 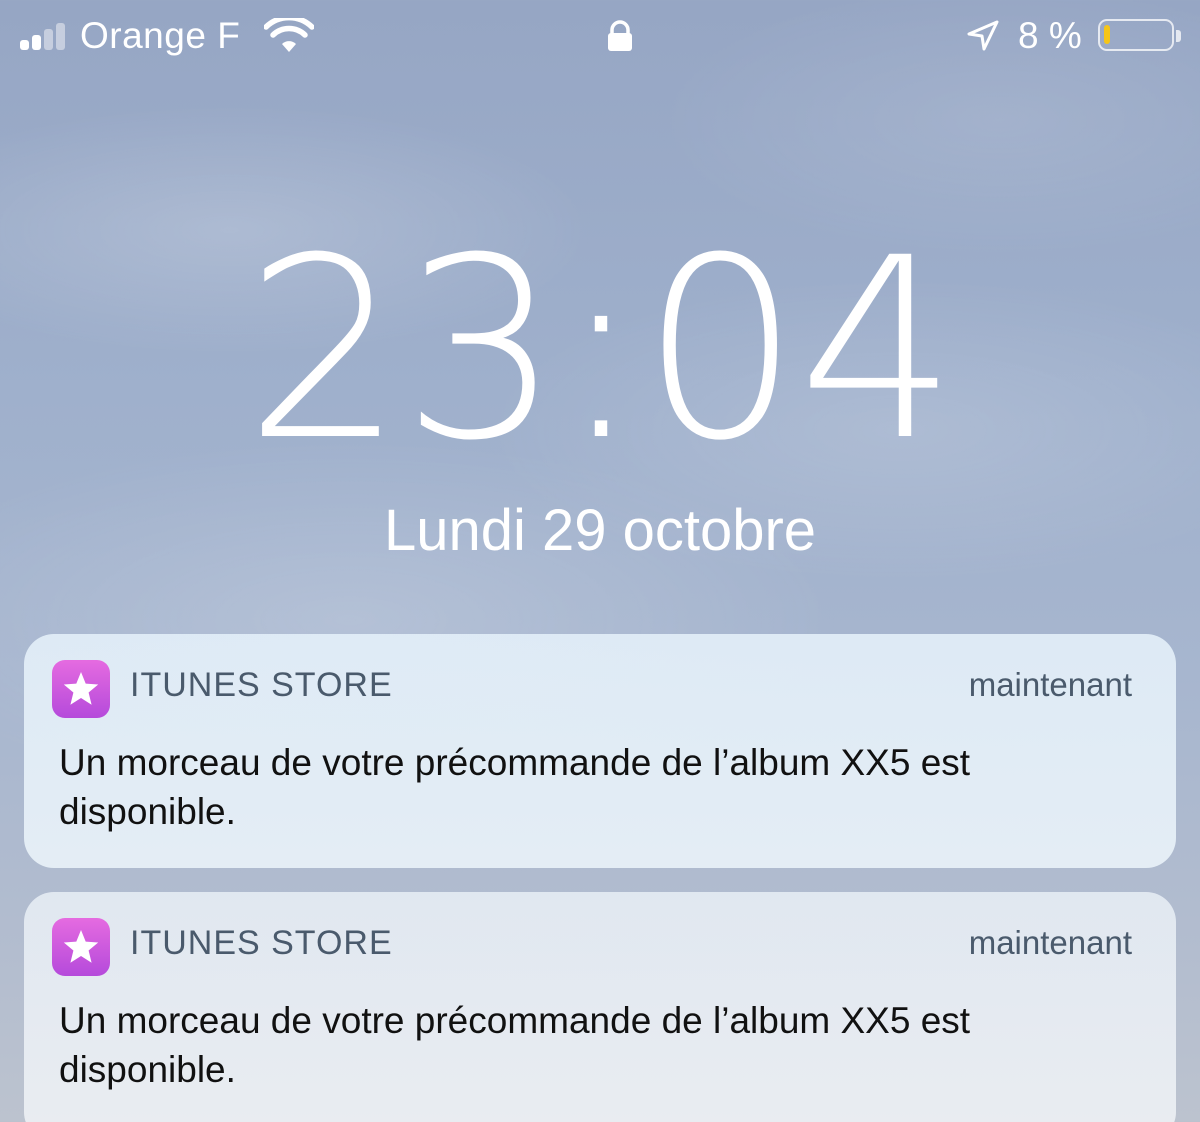 I want to click on status-bar: Orange F 8 %, so click(x=600, y=36).